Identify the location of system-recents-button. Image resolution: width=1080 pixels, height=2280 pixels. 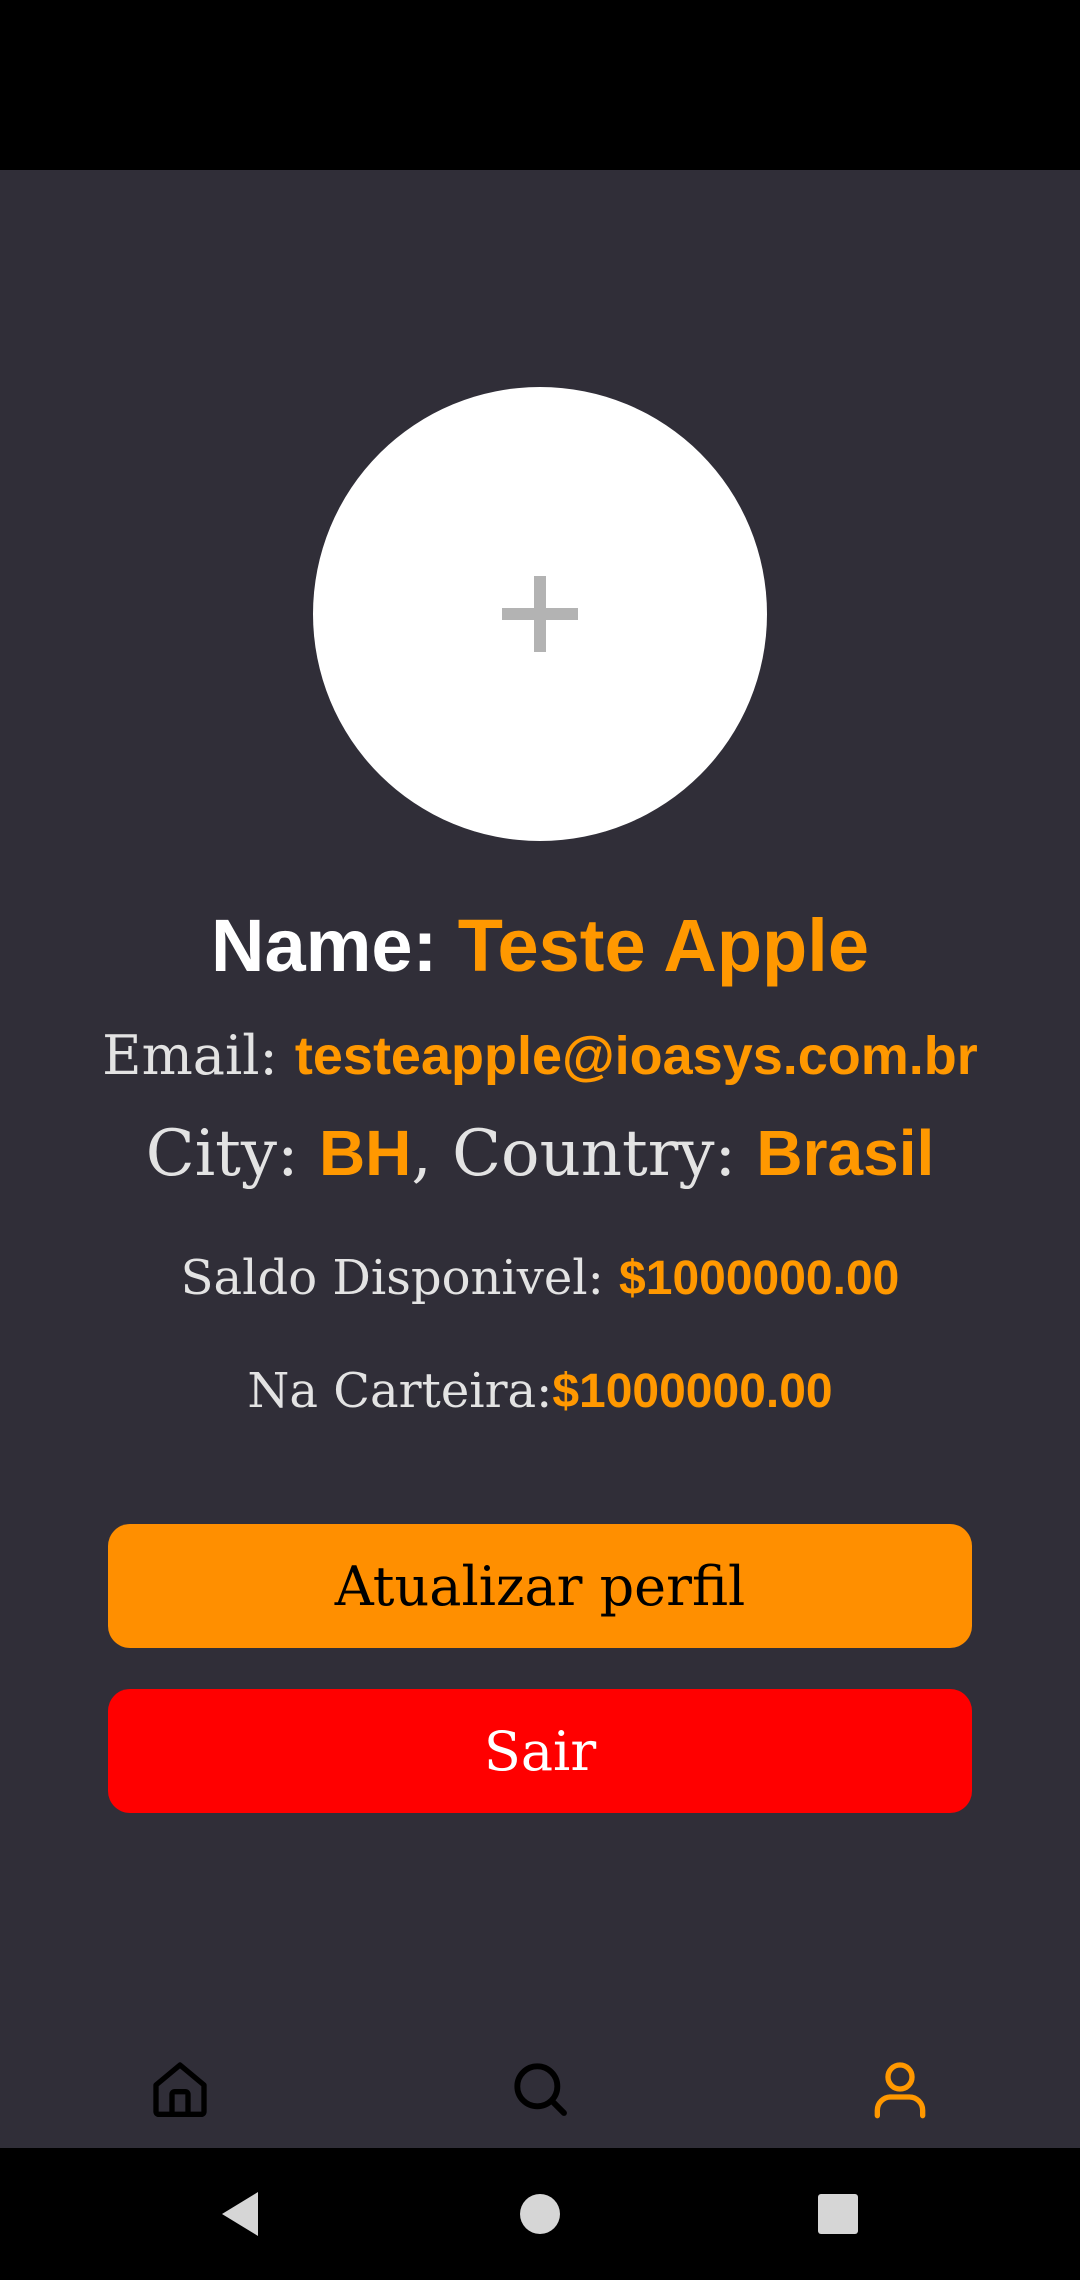
(838, 2214).